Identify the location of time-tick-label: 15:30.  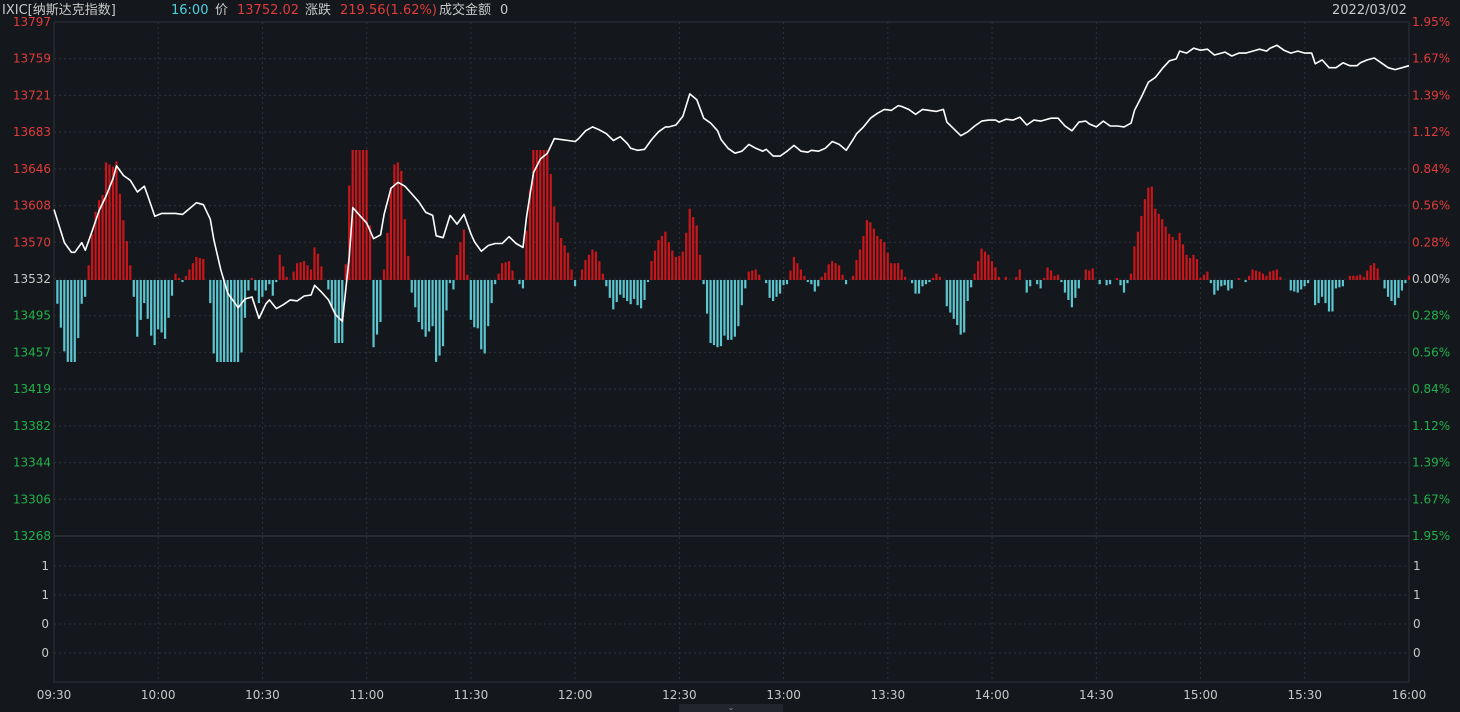
(1304, 695).